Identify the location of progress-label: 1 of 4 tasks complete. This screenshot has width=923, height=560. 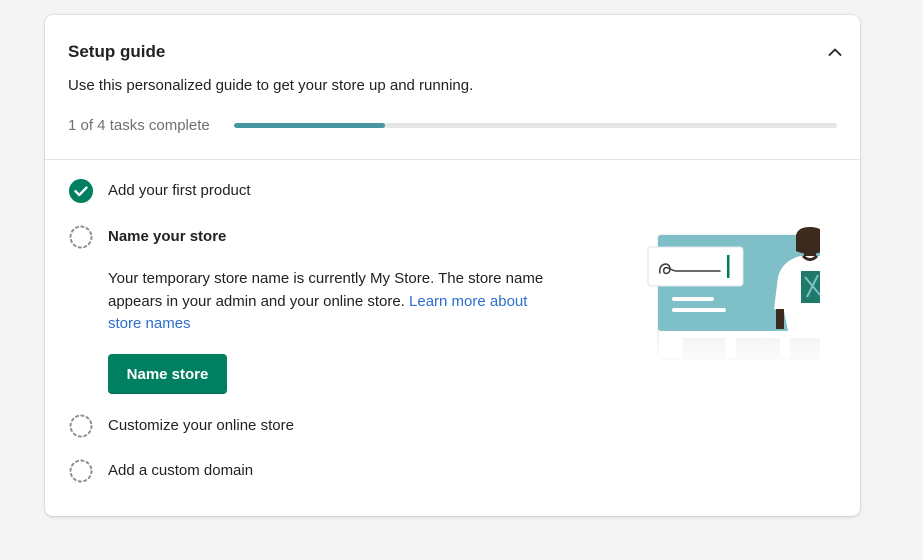
(139, 125).